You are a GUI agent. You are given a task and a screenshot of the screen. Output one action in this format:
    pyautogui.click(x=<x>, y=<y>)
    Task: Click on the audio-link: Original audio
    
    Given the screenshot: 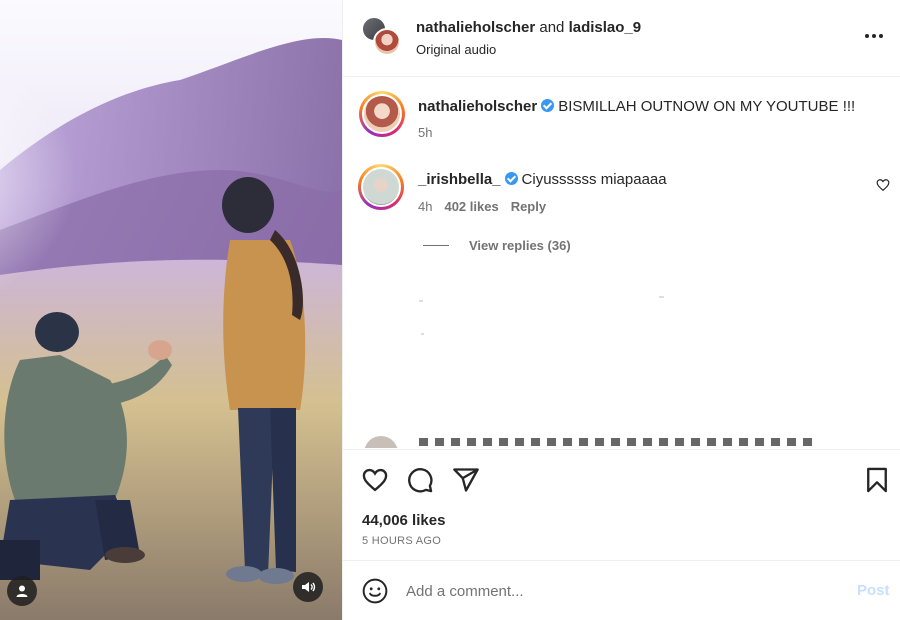 What is the action you would take?
    pyautogui.click(x=456, y=49)
    